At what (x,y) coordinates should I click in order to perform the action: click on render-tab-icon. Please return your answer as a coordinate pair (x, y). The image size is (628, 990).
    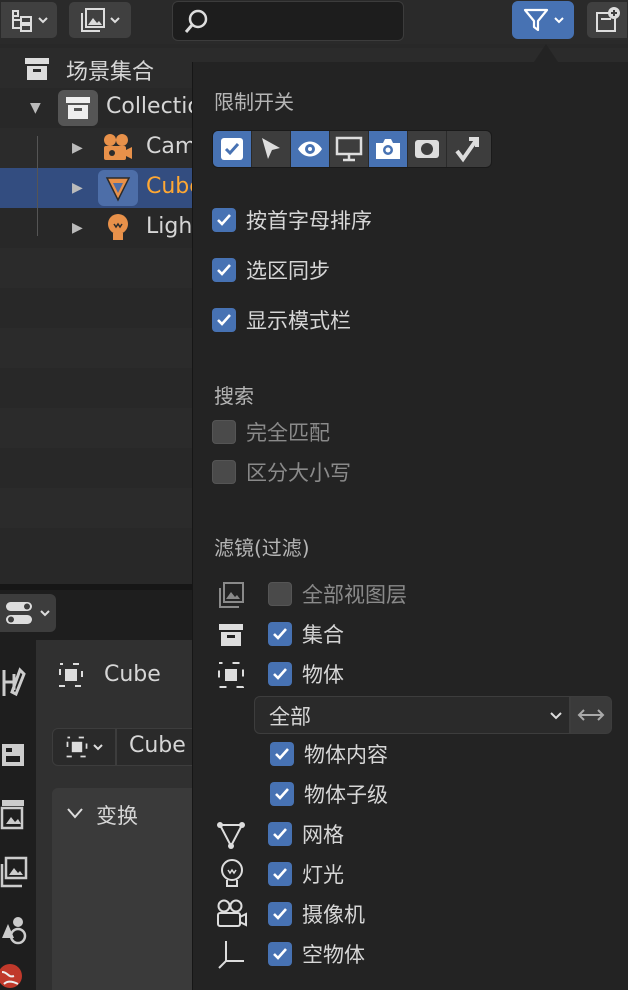
    Looking at the image, I should click on (14, 753).